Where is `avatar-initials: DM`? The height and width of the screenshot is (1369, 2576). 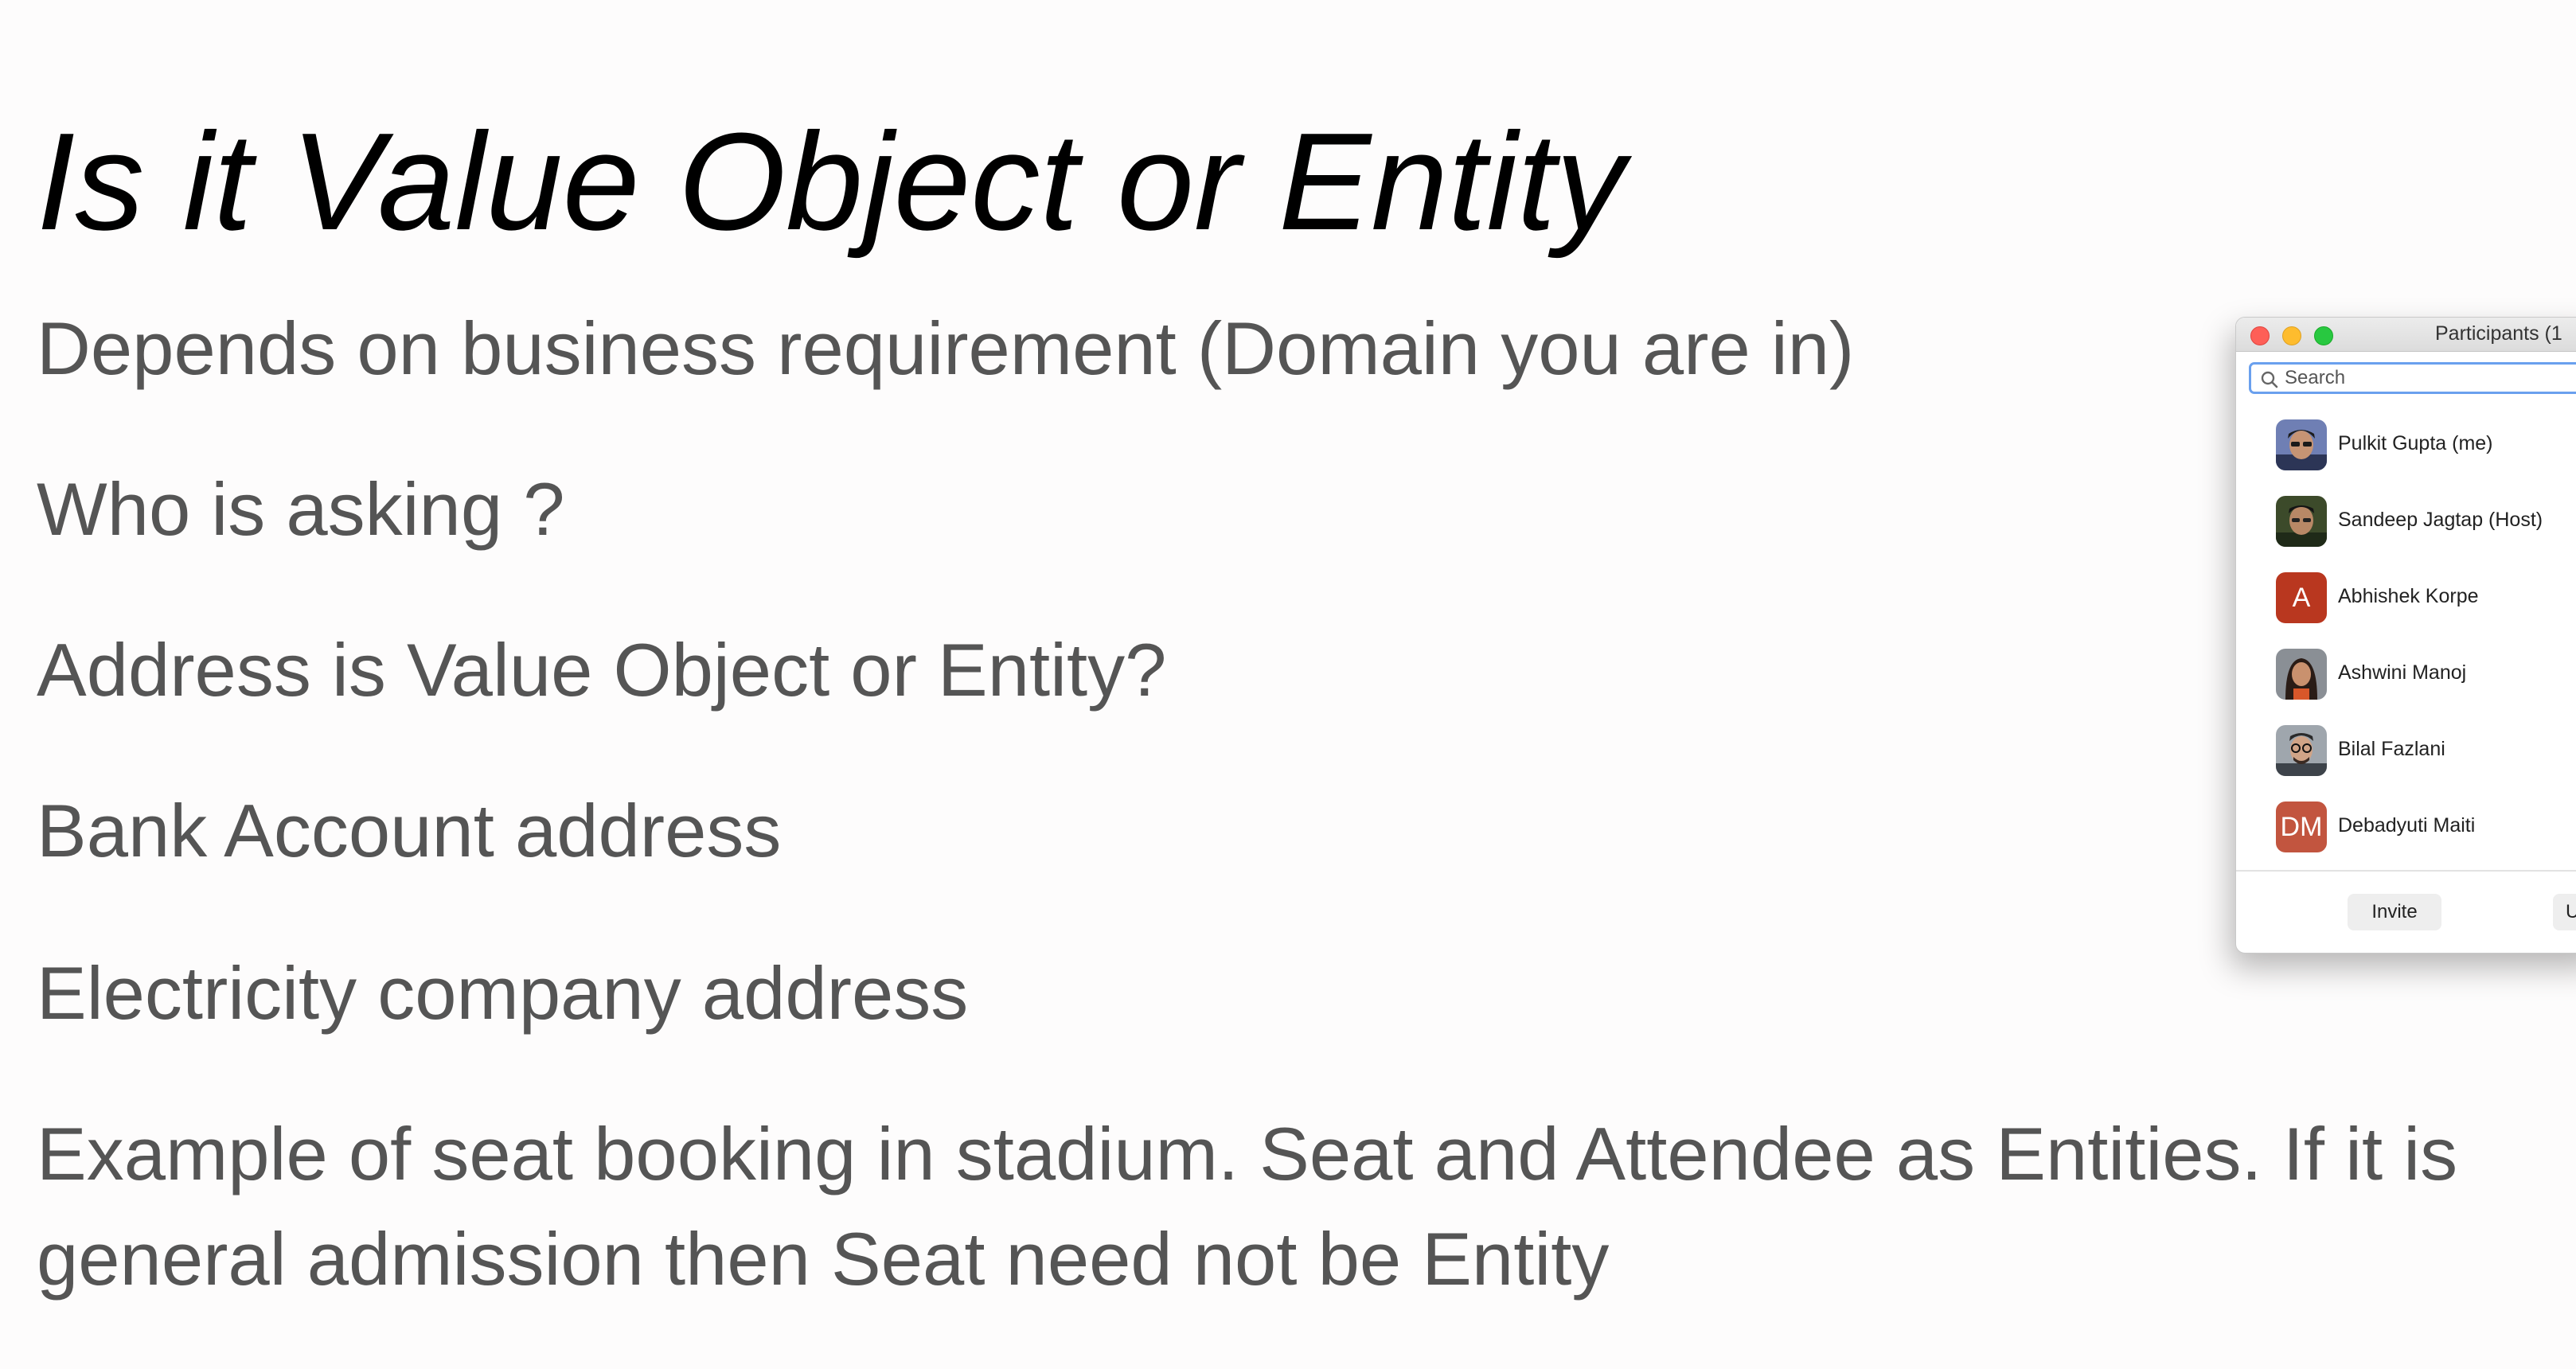 avatar-initials: DM is located at coordinates (2301, 827).